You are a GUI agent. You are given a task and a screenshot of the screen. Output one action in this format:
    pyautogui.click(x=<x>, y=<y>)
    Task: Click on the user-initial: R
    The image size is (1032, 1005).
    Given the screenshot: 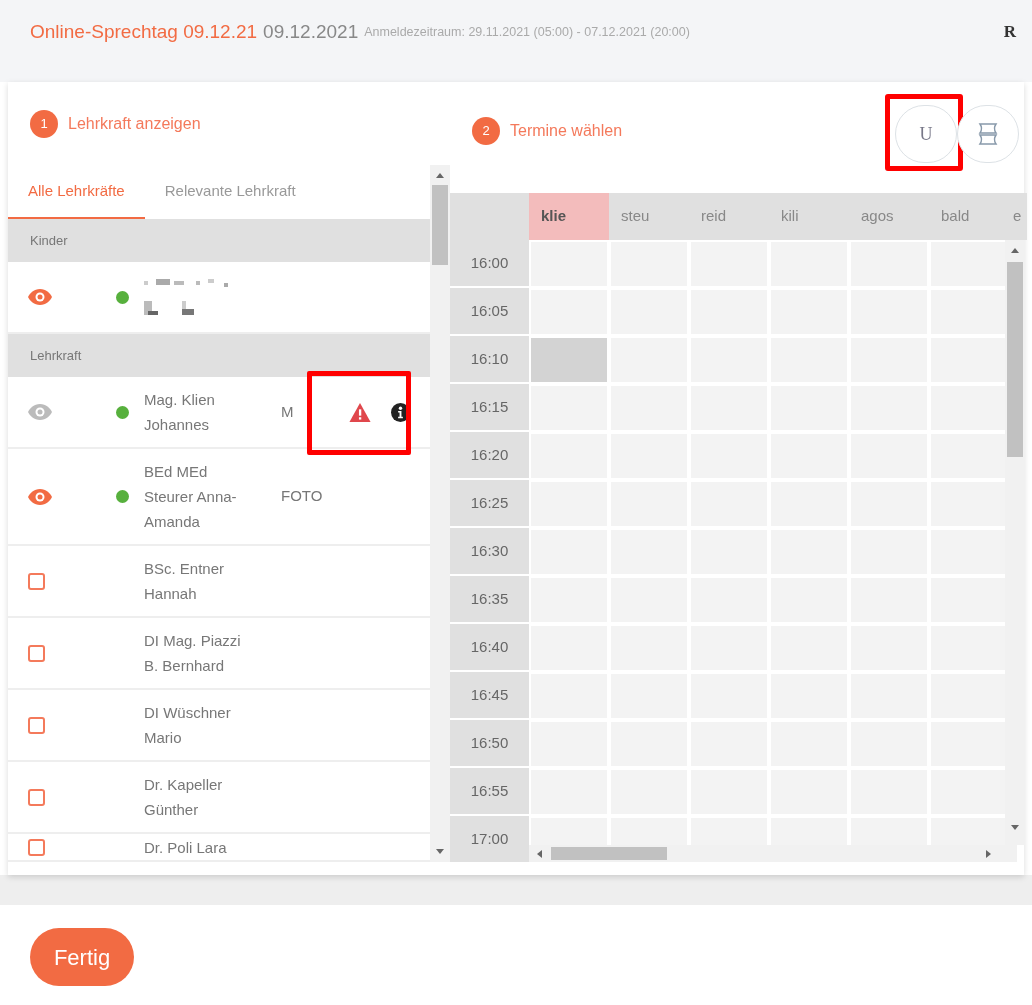 What is the action you would take?
    pyautogui.click(x=1009, y=32)
    